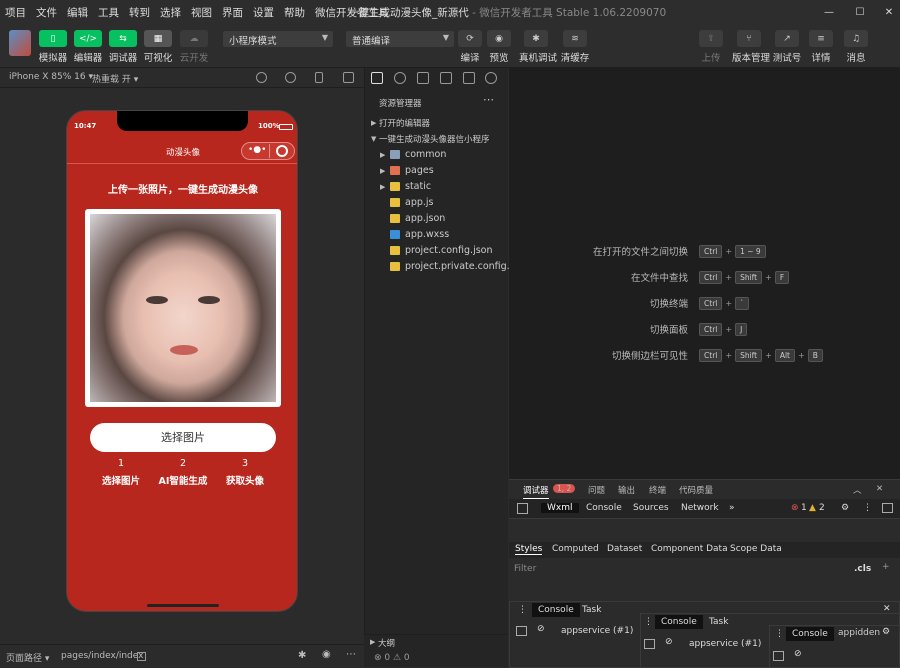 The width and height of the screenshot is (900, 668). I want to click on tab-debugger: 调试器, so click(536, 491).